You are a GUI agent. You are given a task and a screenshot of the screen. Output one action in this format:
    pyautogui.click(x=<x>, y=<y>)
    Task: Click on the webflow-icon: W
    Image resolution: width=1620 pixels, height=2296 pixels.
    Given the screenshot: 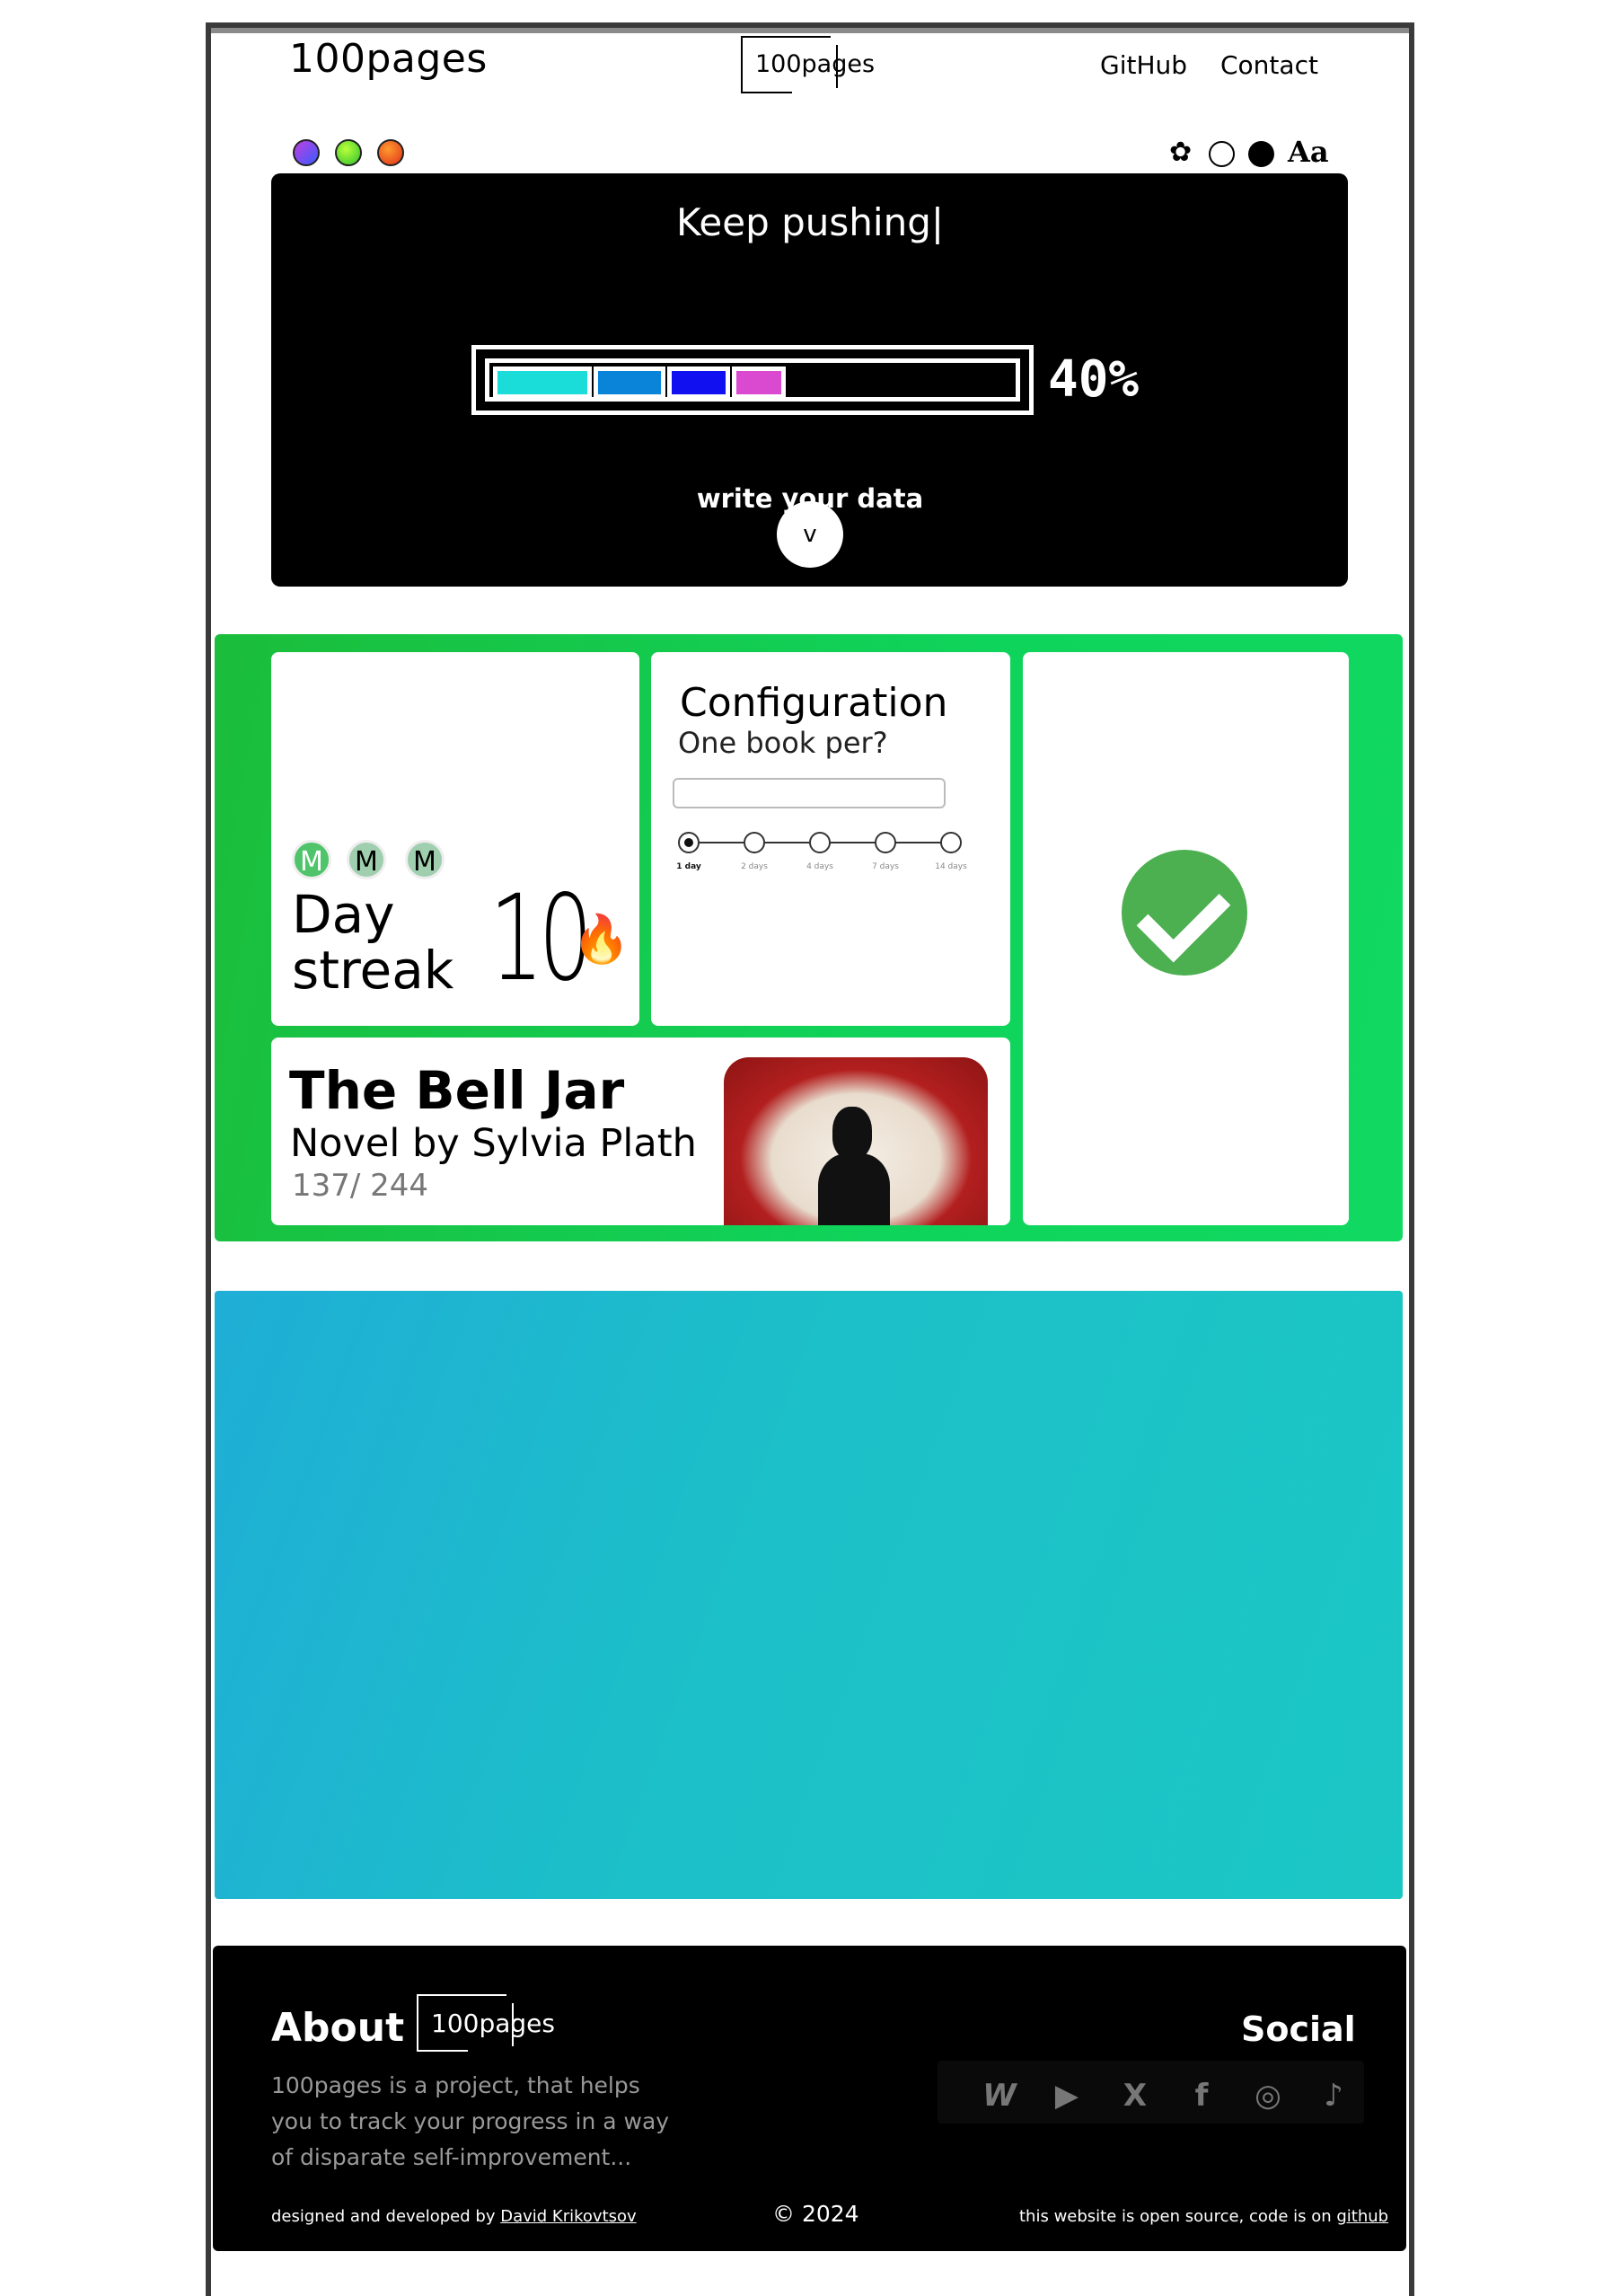 What is the action you would take?
    pyautogui.click(x=998, y=2096)
    